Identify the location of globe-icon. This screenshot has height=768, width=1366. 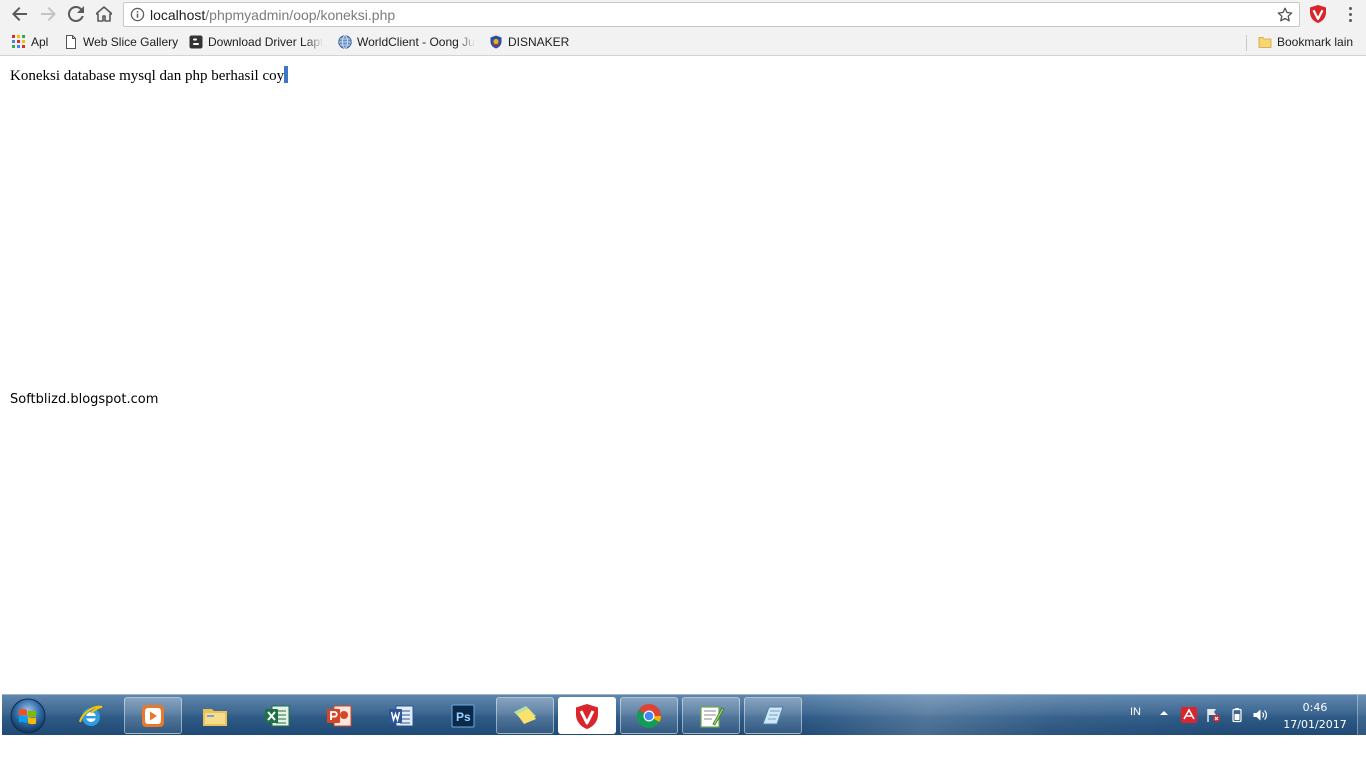
(345, 42).